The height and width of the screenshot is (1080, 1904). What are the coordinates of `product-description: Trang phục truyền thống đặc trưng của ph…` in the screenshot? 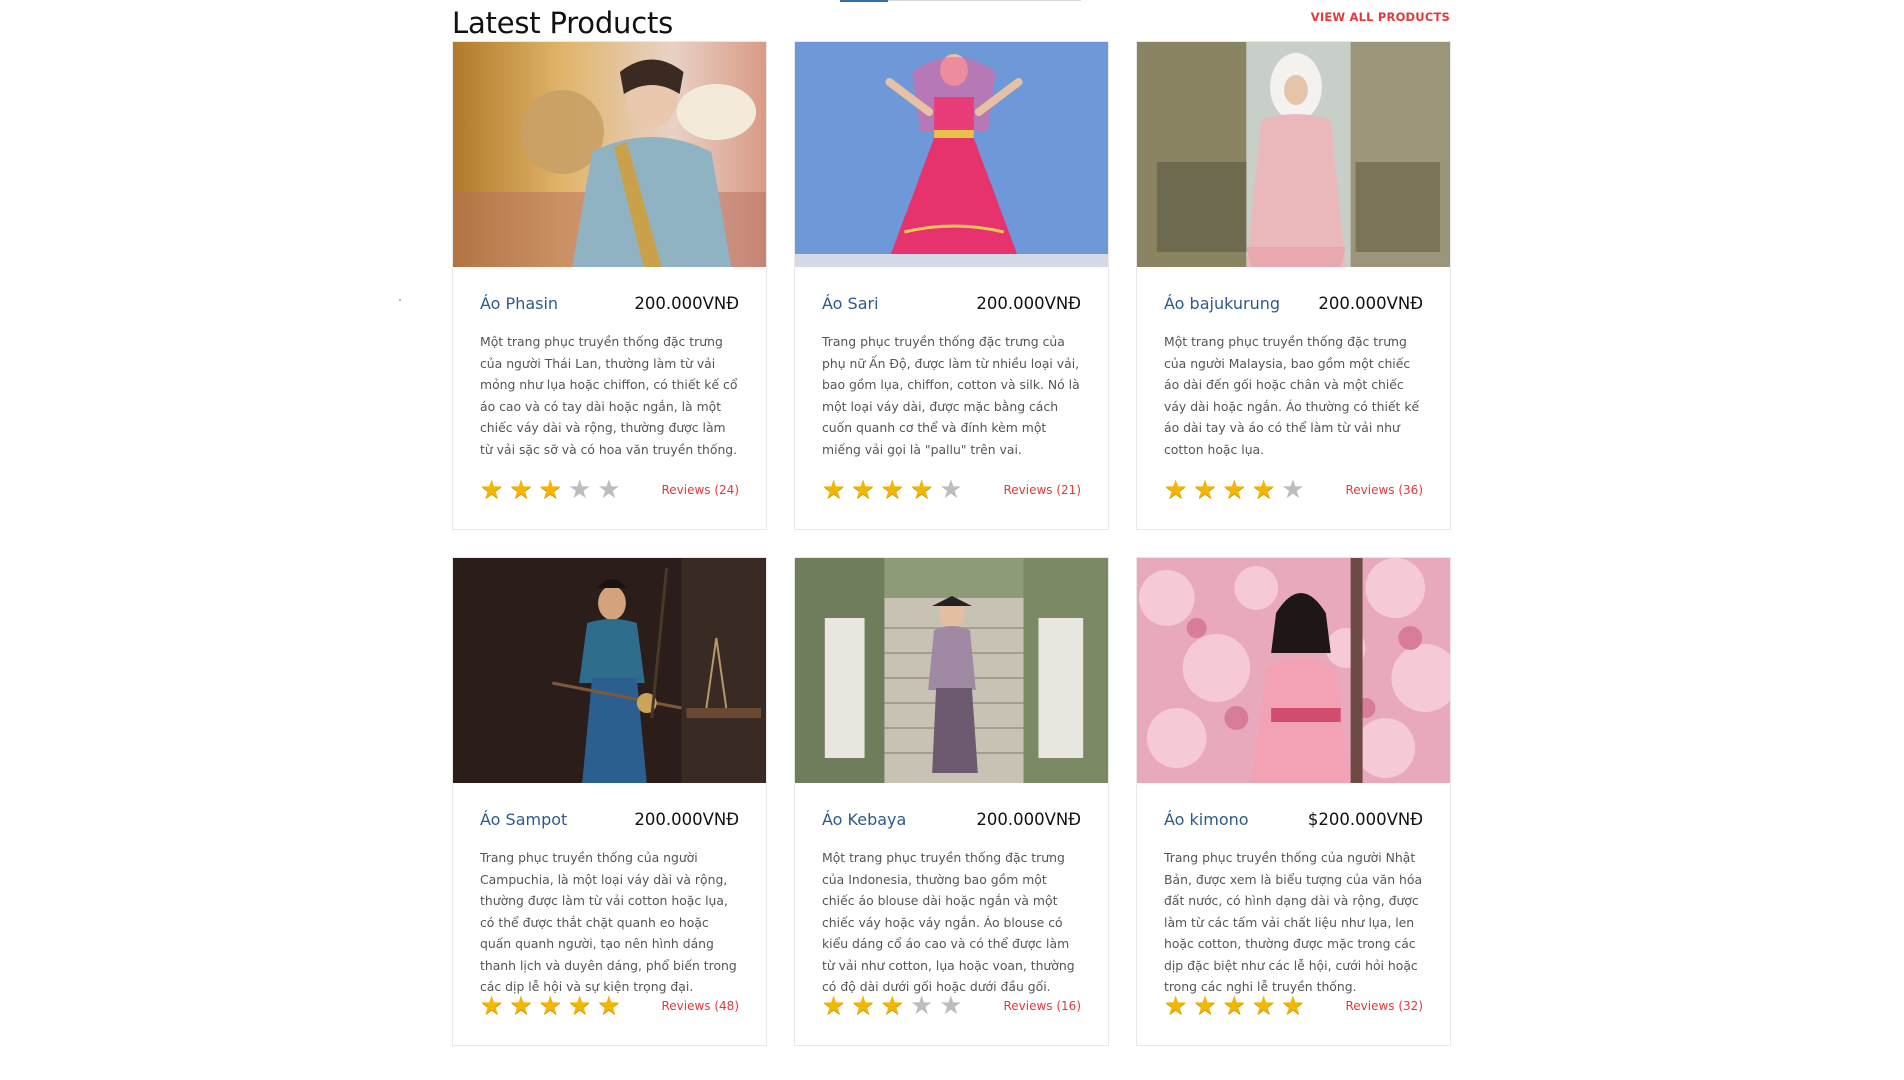 It's located at (951, 395).